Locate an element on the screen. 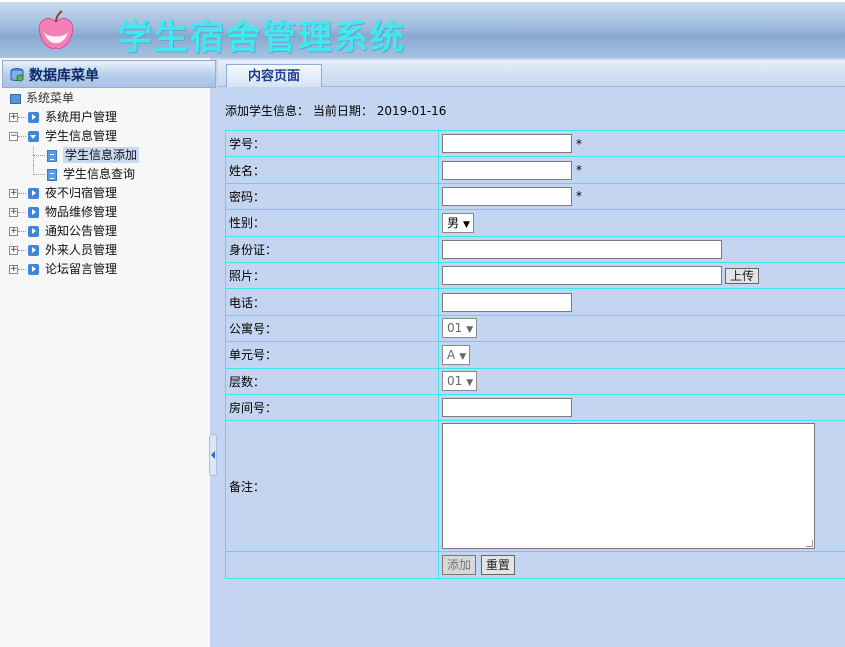 The height and width of the screenshot is (647, 845). reset-button: 重置 is located at coordinates (497, 564).